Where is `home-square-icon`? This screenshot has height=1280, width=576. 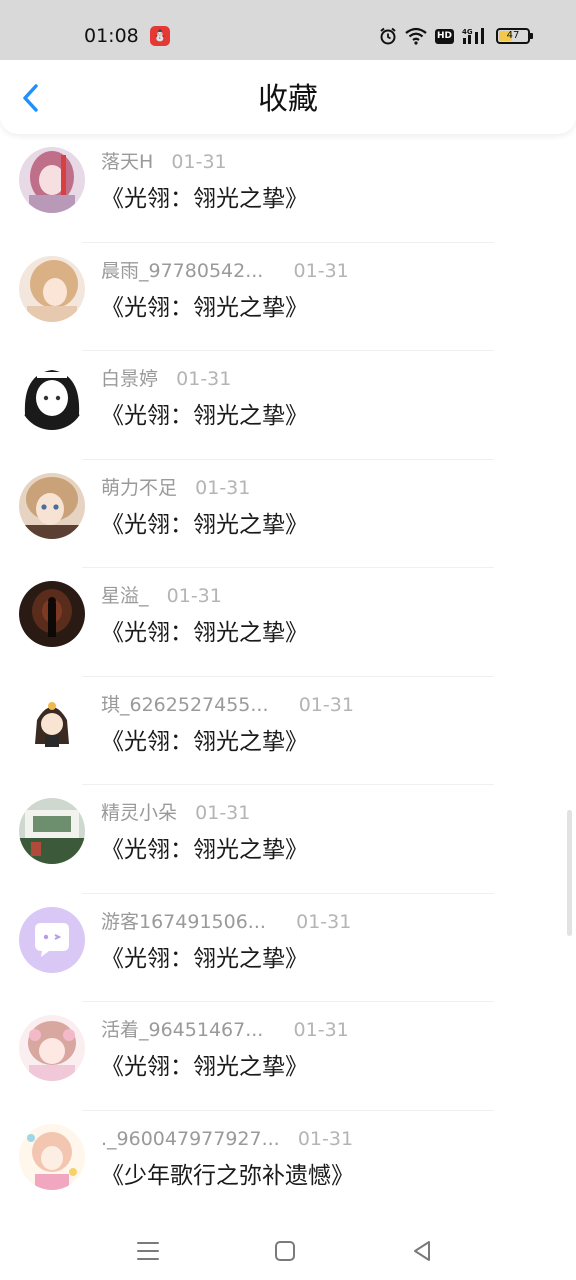
home-square-icon is located at coordinates (285, 1251).